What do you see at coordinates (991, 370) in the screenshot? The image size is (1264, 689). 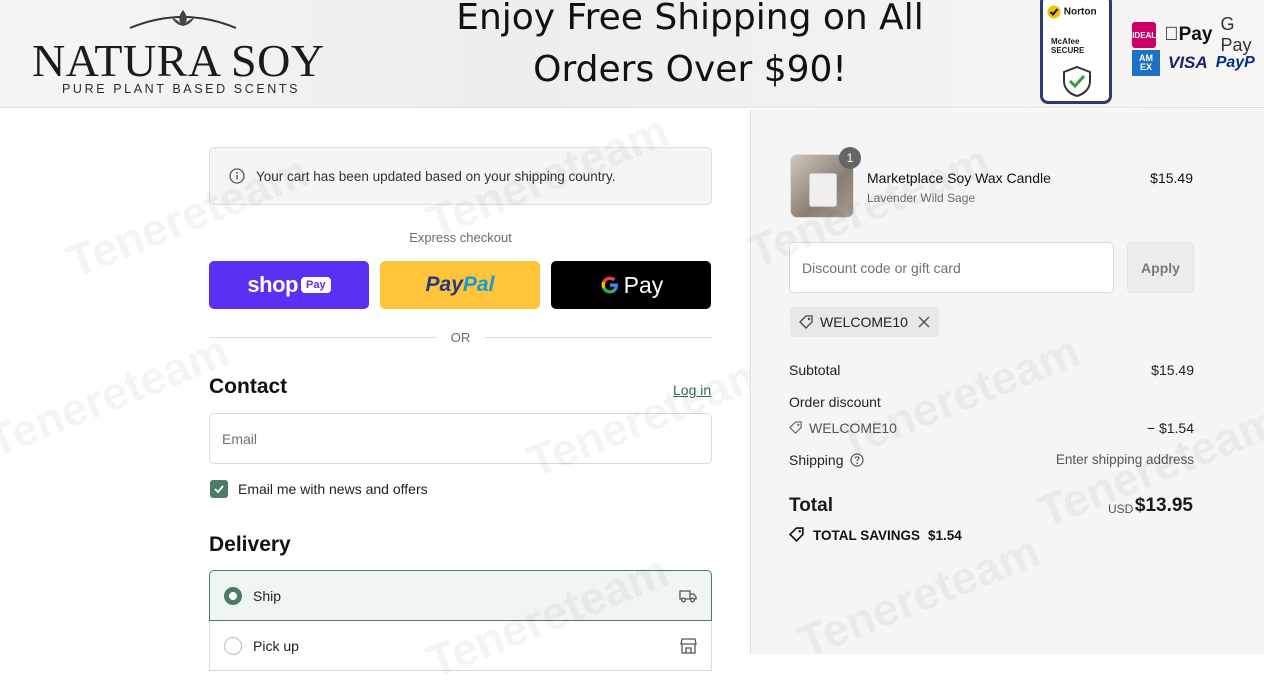 I see `subtotal-row: Subtotal $15.49` at bounding box center [991, 370].